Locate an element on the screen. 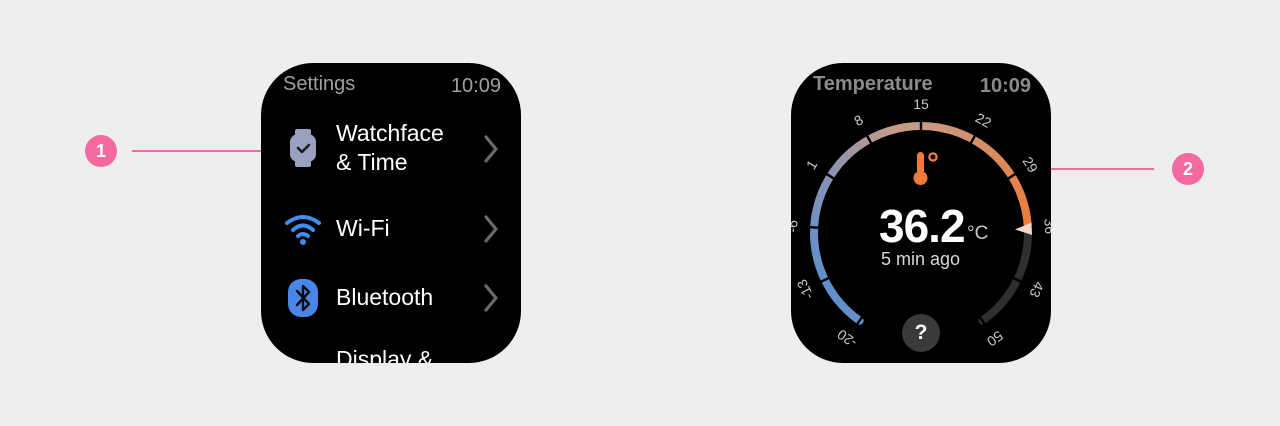 Image resolution: width=1280 pixels, height=426 pixels. gauge-tick-label: -20 is located at coordinates (847, 338).